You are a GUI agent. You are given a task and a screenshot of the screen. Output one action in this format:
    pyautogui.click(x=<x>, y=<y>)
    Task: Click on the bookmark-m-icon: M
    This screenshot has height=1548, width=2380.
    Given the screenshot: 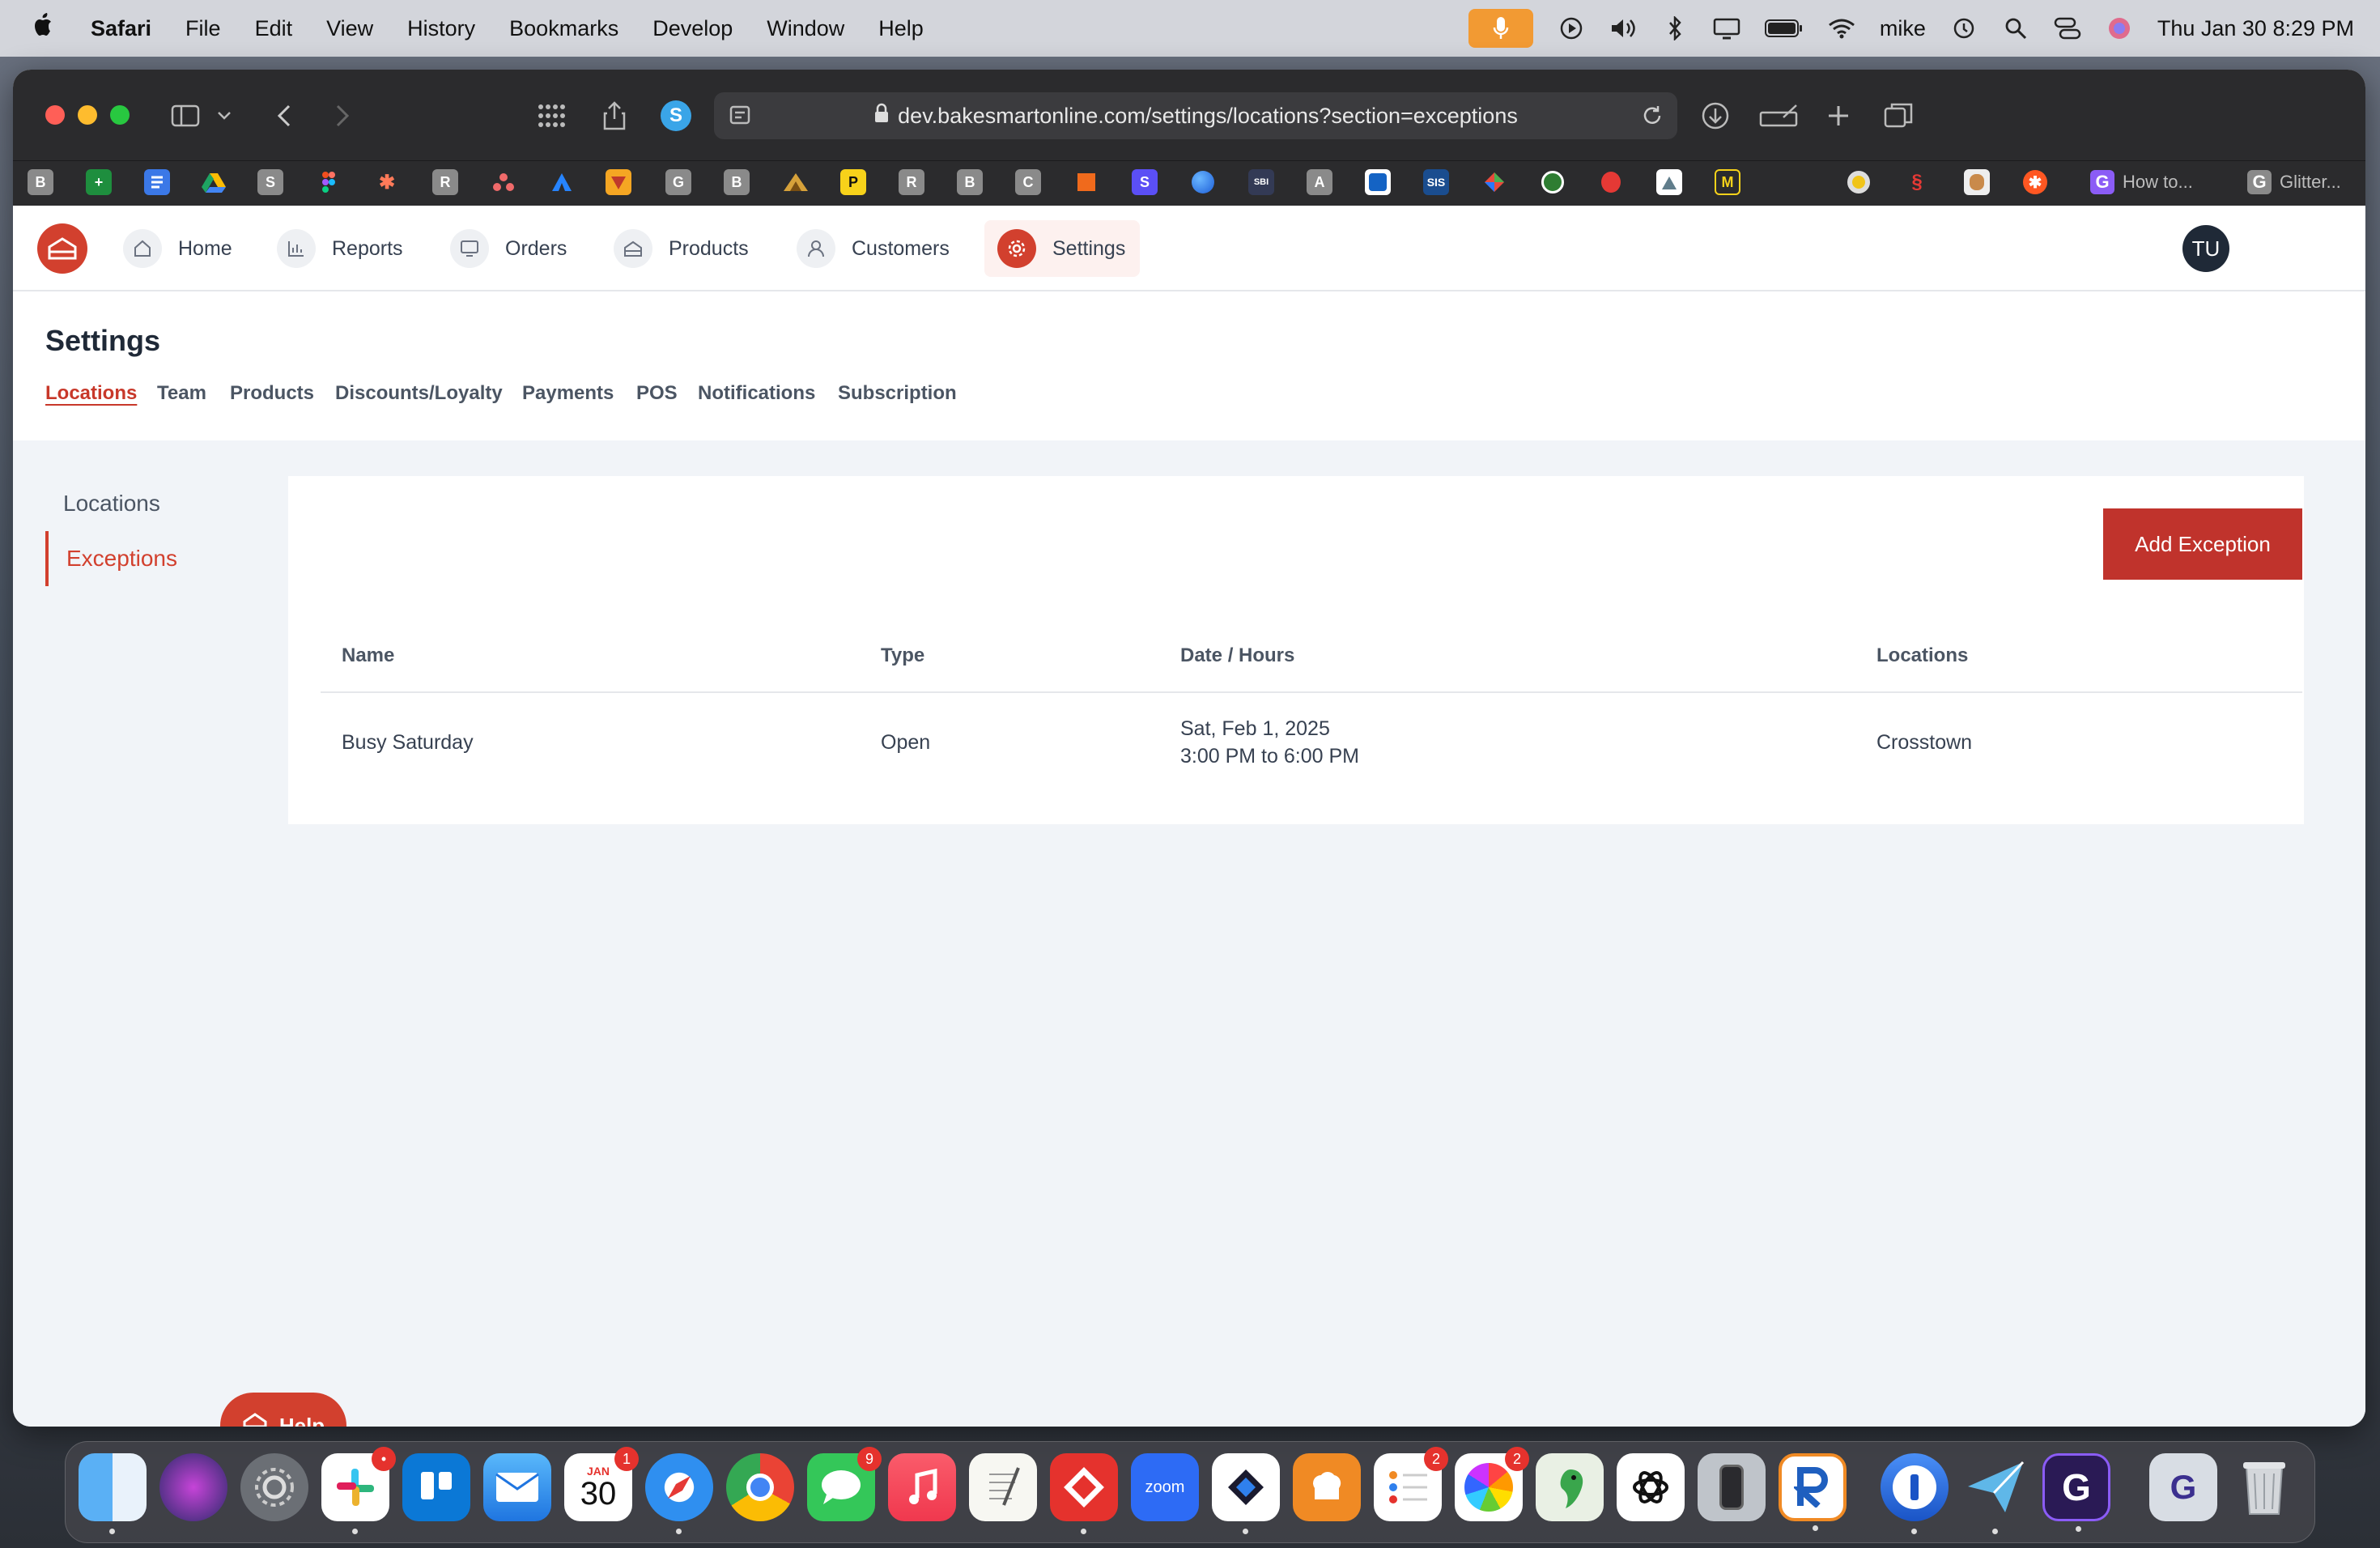 What is the action you would take?
    pyautogui.click(x=1727, y=182)
    